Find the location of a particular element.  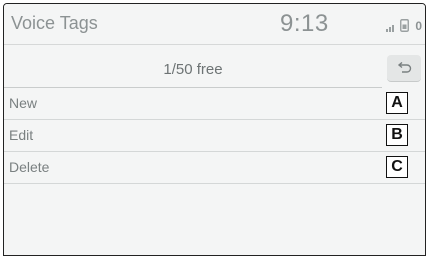

return-arrow-icon is located at coordinates (404, 67).